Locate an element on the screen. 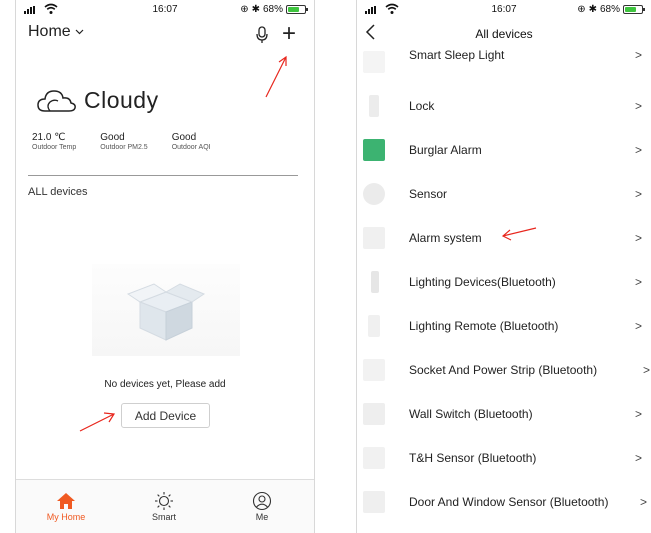 The image size is (651, 533). arrow-to-add-icon is located at coordinates (276, 76).